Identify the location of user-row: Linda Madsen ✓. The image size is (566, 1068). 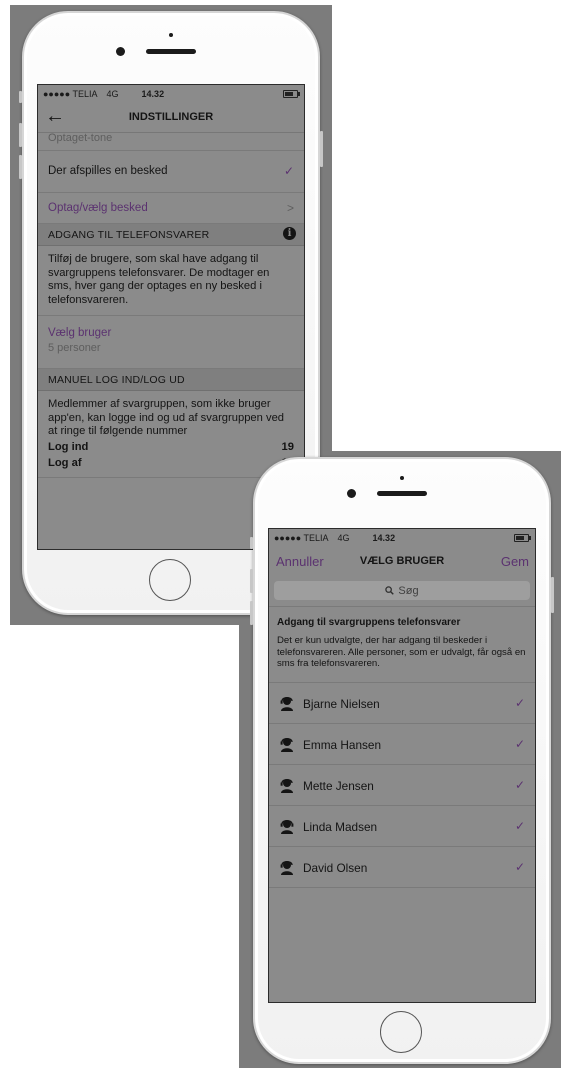
(402, 826).